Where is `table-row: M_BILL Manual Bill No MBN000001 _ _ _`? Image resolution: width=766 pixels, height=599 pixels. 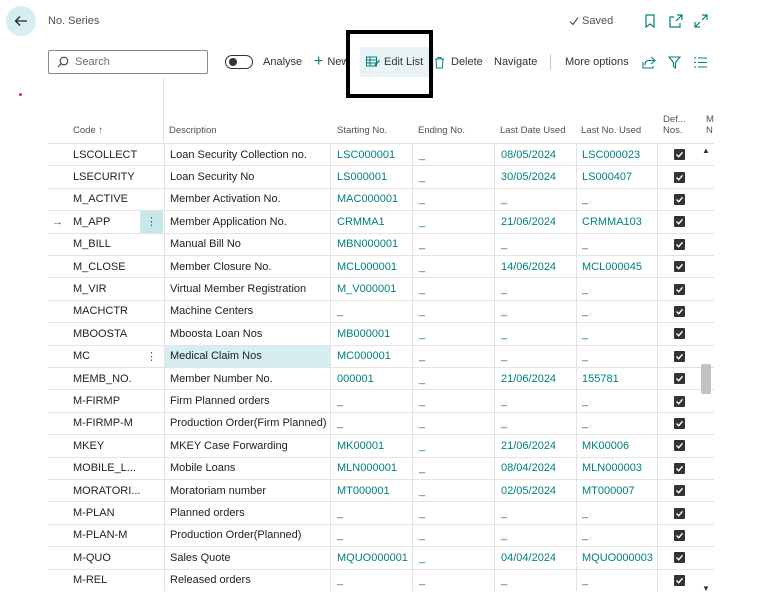
table-row: M_BILL Manual Bill No MBN000001 _ _ _ is located at coordinates (381, 243).